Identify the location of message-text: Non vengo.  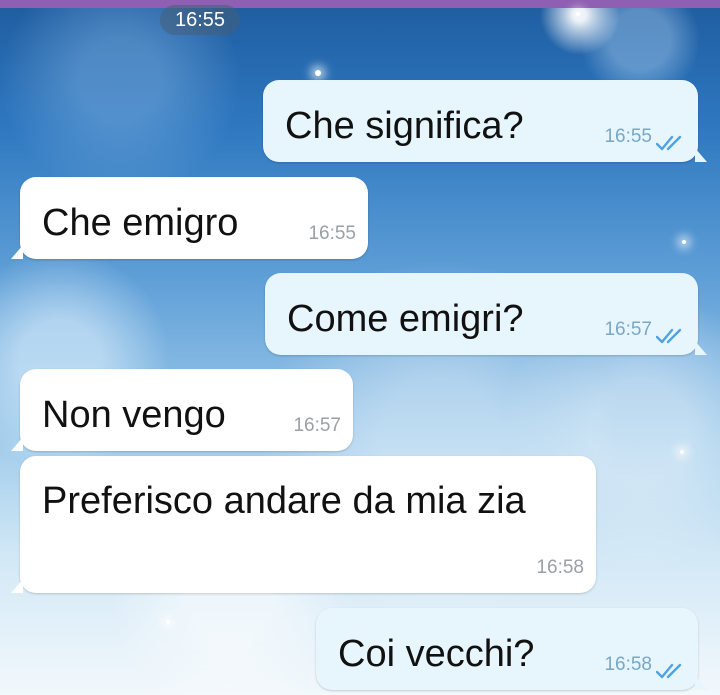
(134, 415).